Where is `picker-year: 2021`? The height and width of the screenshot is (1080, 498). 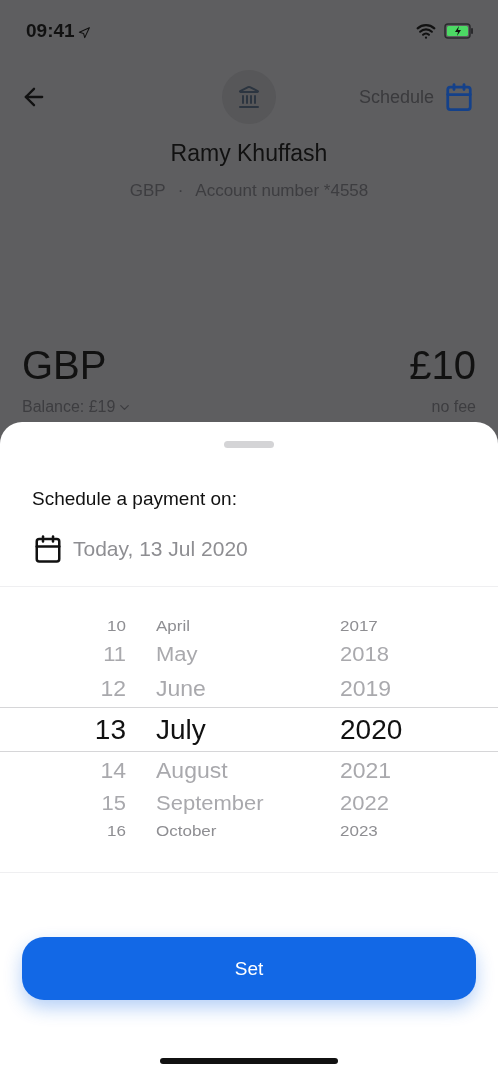
picker-year: 2021 is located at coordinates (366, 770).